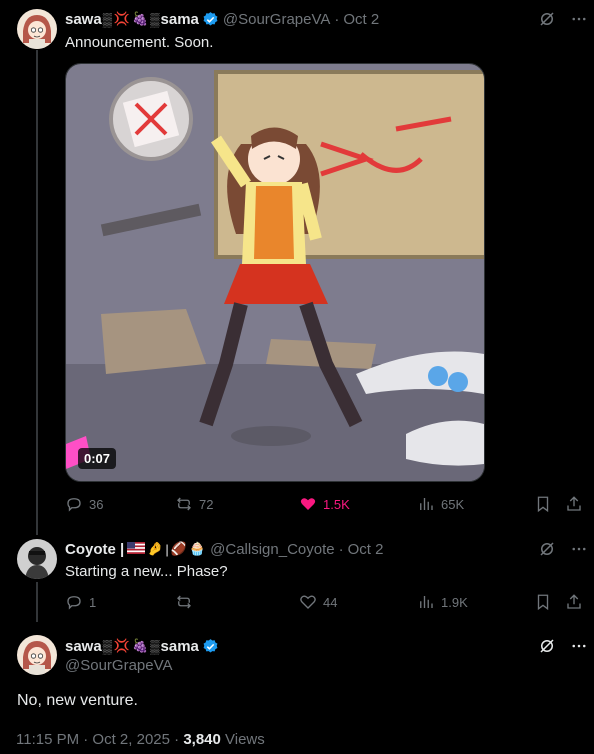  I want to click on views-button: 65K, so click(440, 504).